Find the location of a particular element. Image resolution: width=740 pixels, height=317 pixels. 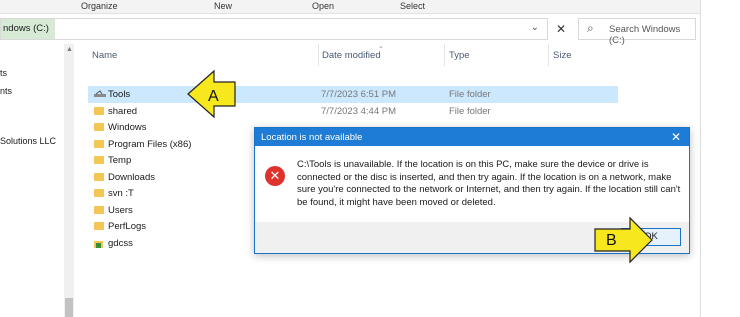

file-name: Windows is located at coordinates (127, 127).